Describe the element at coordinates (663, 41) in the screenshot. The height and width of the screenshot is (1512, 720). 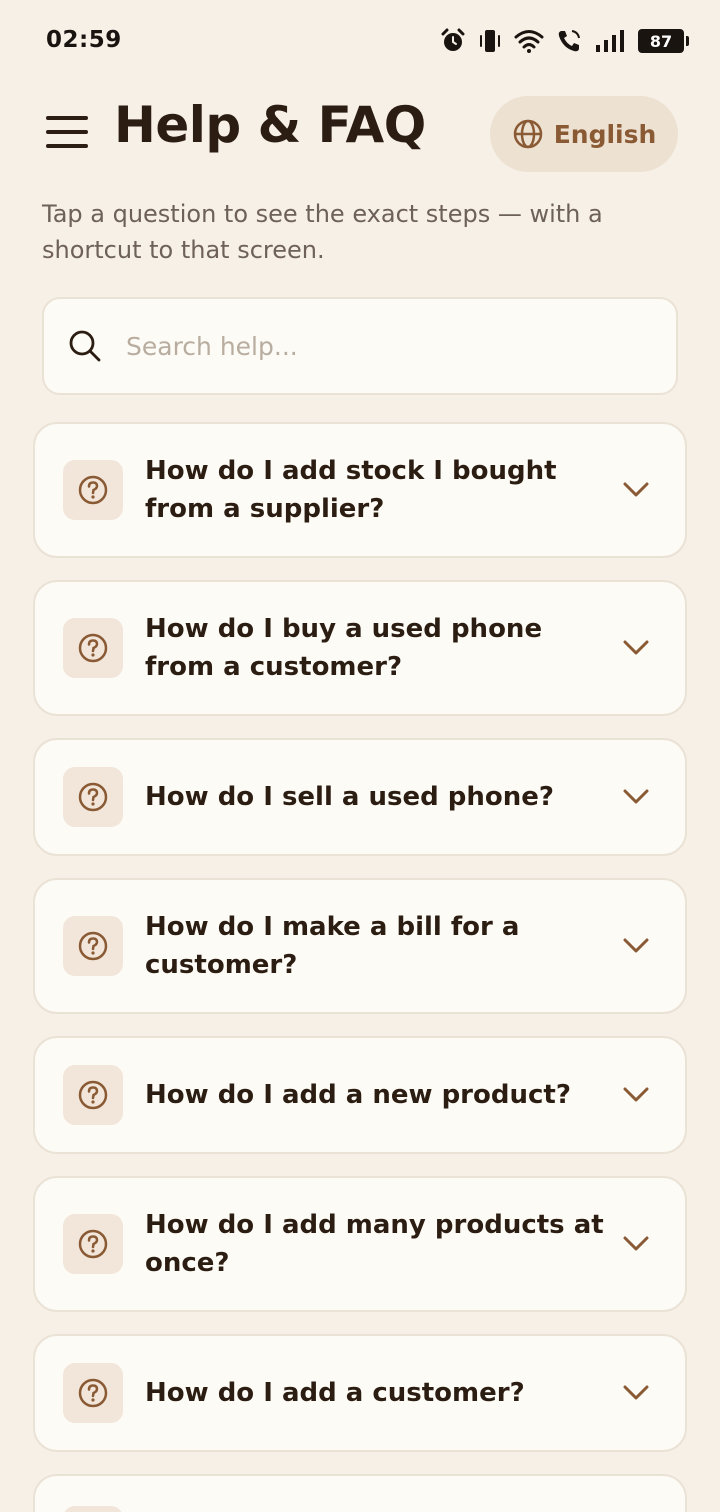
I see `battery-indicator: 87` at that location.